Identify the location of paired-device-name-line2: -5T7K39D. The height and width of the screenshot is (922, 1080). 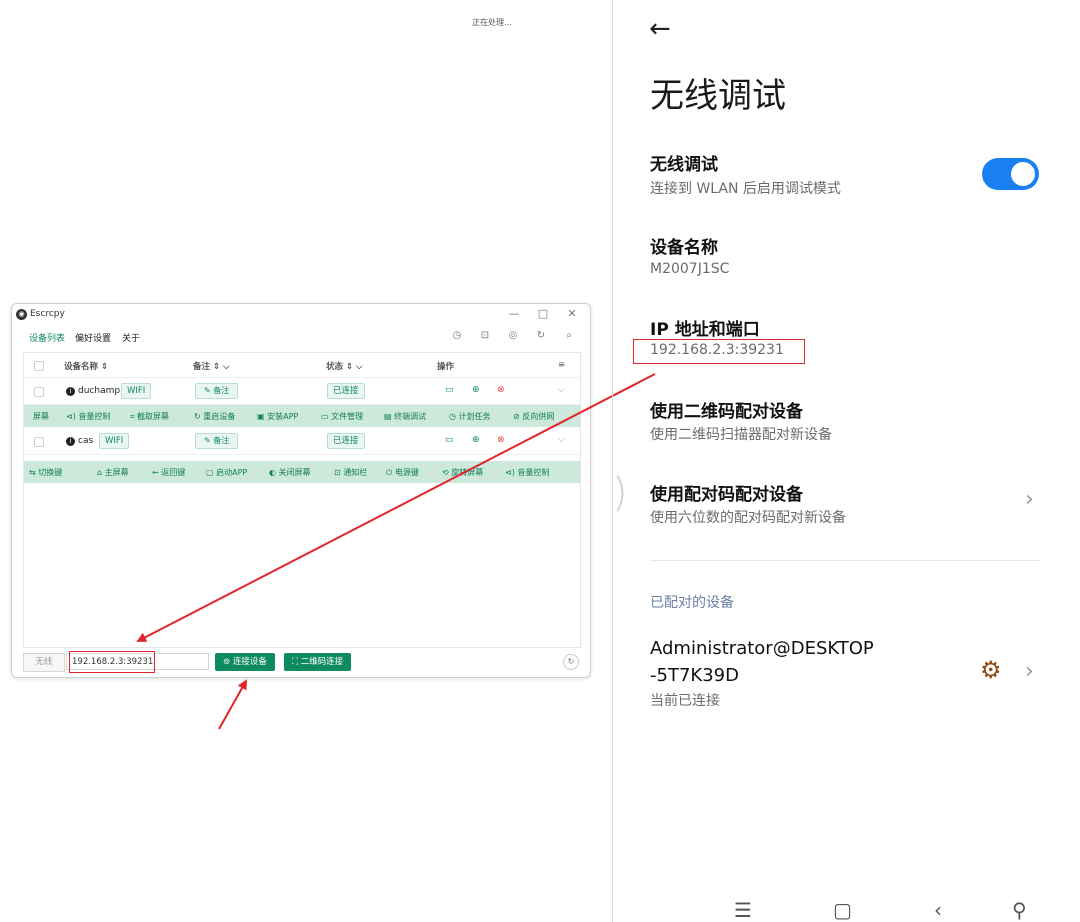
(694, 675).